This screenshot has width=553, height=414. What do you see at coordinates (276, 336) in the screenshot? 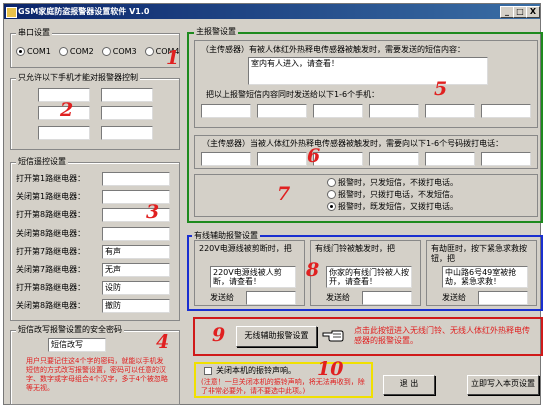
I see `wireless-aux-button: 无线辅助报警设置` at bounding box center [276, 336].